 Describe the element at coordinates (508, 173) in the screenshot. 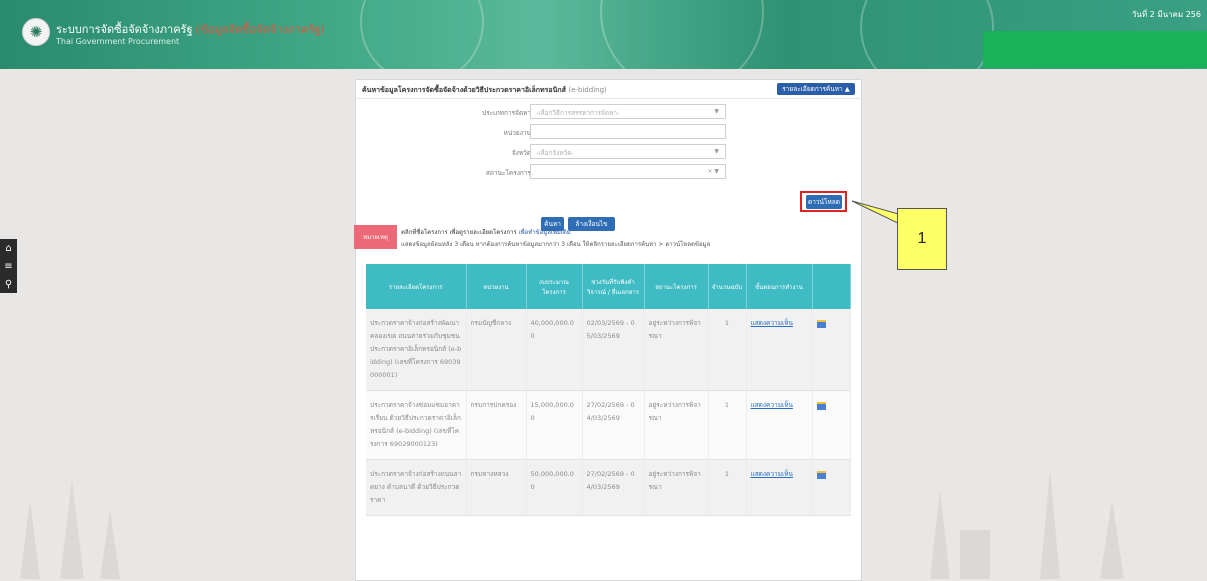

I see `status-label: สถานะโครงการ` at that location.